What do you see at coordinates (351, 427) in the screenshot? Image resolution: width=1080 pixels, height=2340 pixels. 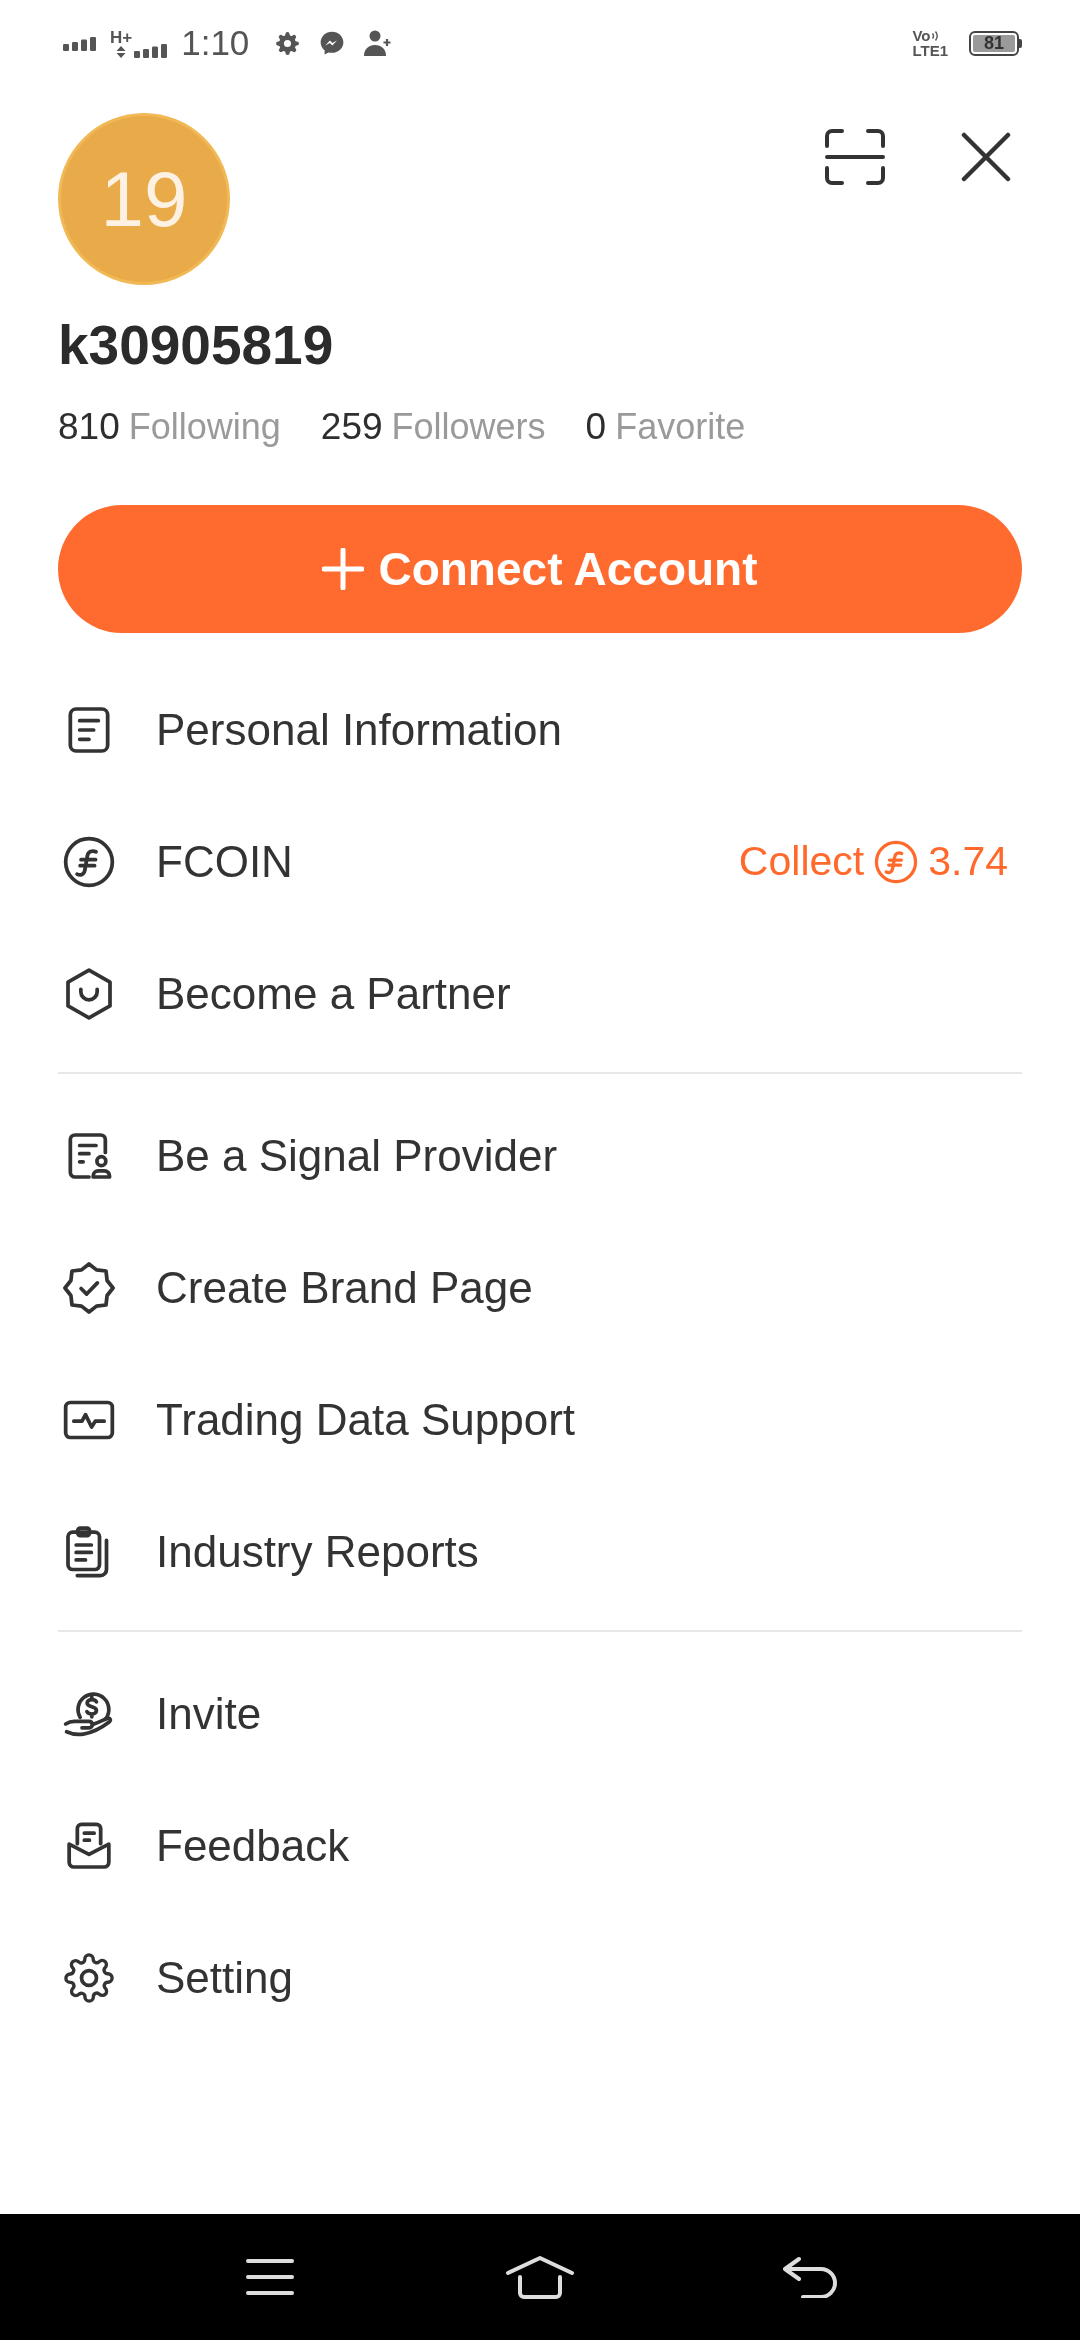 I see `stat-count: 259` at bounding box center [351, 427].